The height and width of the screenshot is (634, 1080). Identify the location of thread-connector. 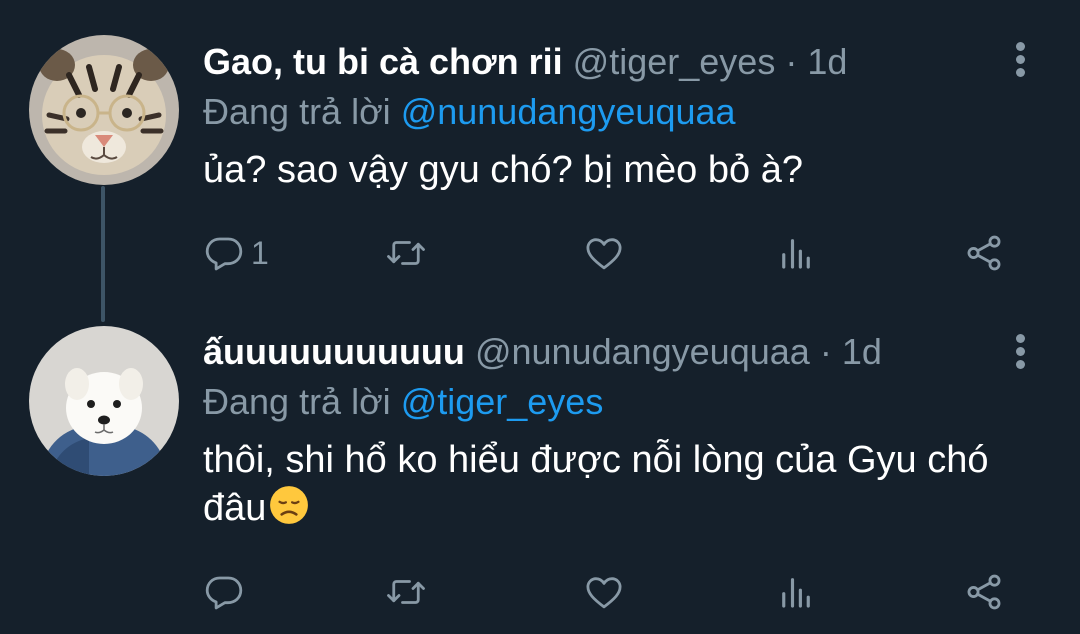
(103, 254).